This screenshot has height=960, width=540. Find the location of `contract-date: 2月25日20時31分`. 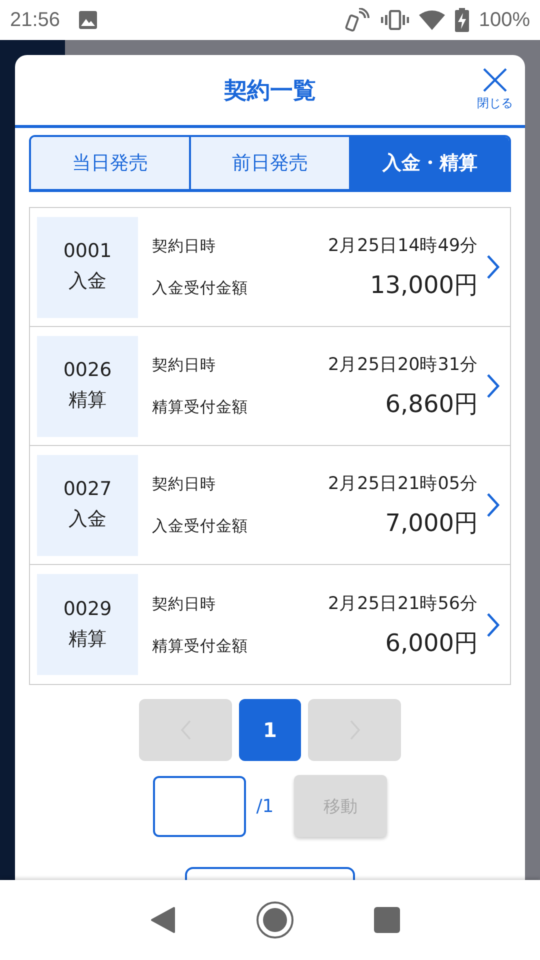

contract-date: 2月25日20時31分 is located at coordinates (403, 365).